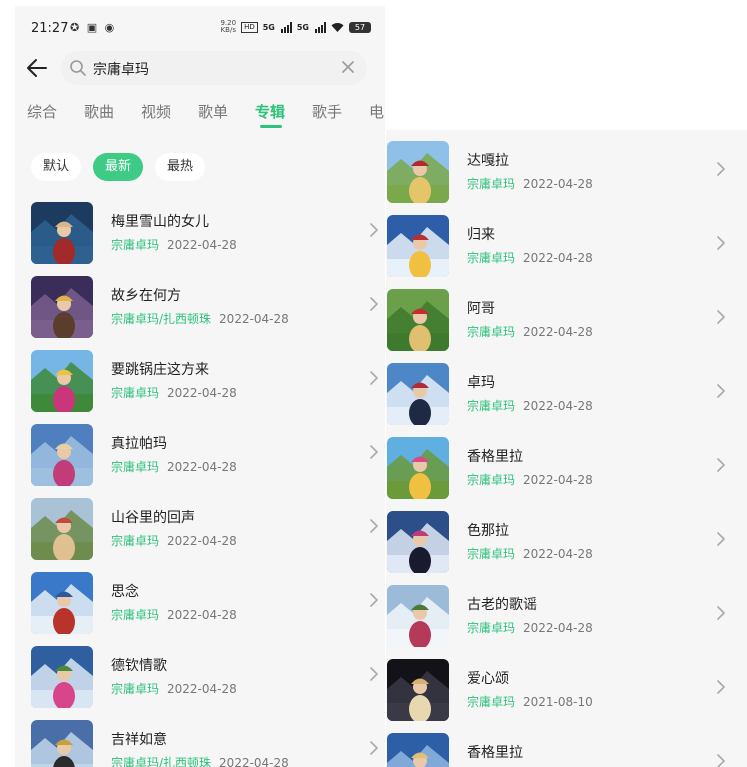 The width and height of the screenshot is (747, 767). What do you see at coordinates (37, 68) in the screenshot?
I see `back-arrow-icon` at bounding box center [37, 68].